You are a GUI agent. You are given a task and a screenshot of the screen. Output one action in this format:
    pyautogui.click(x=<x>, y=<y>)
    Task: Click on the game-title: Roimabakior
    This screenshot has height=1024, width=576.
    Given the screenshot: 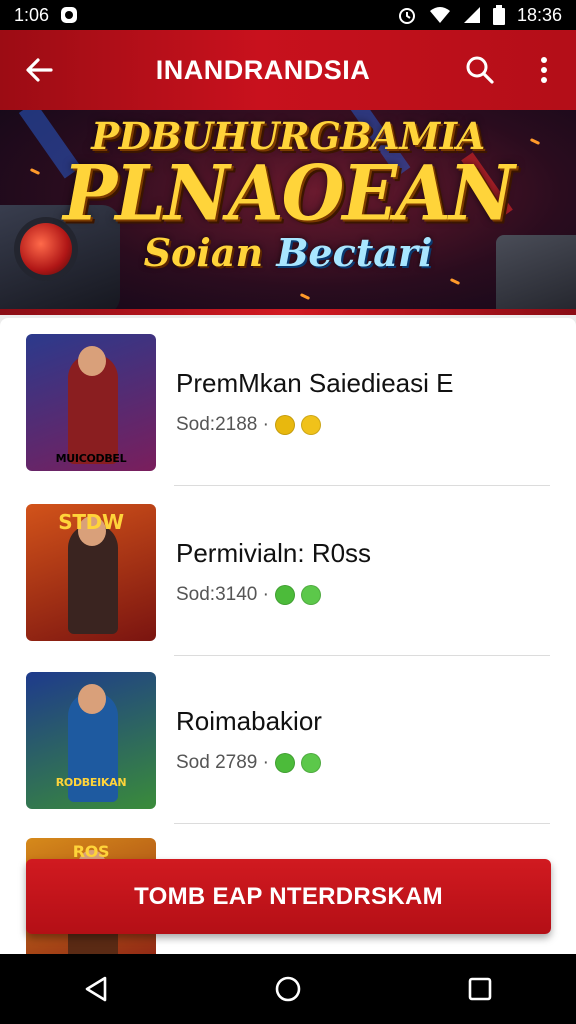 What is the action you would take?
    pyautogui.click(x=249, y=721)
    